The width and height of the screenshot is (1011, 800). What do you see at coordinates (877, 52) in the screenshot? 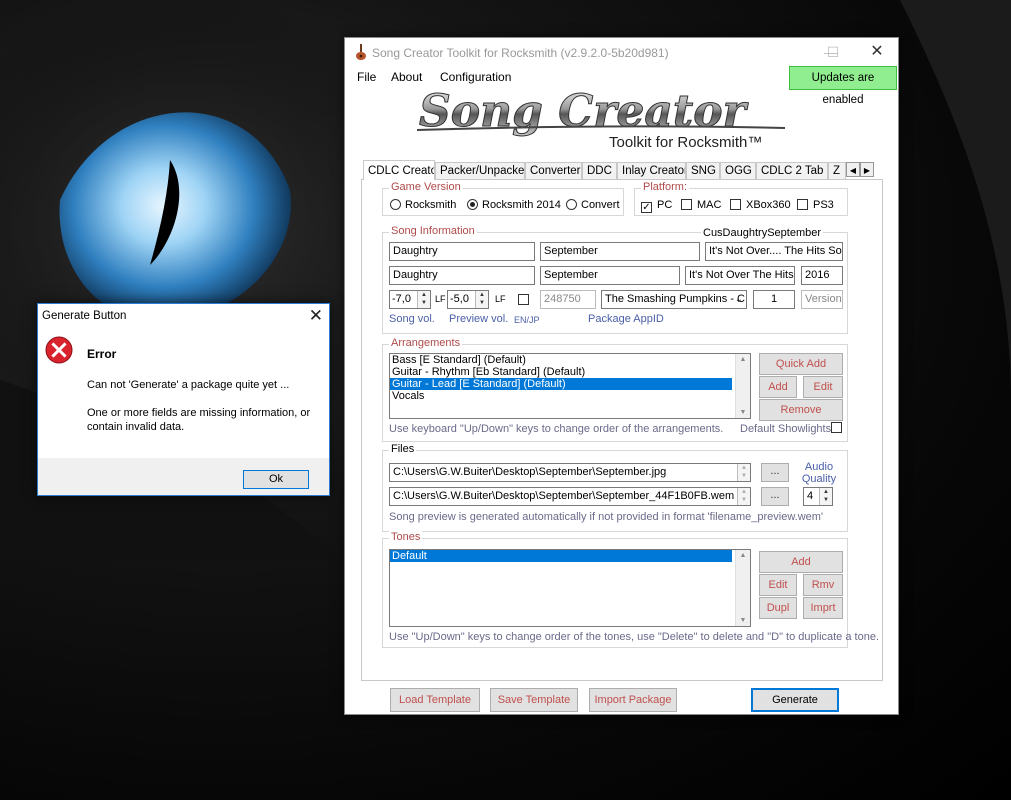
I see `close-button: ✕` at bounding box center [877, 52].